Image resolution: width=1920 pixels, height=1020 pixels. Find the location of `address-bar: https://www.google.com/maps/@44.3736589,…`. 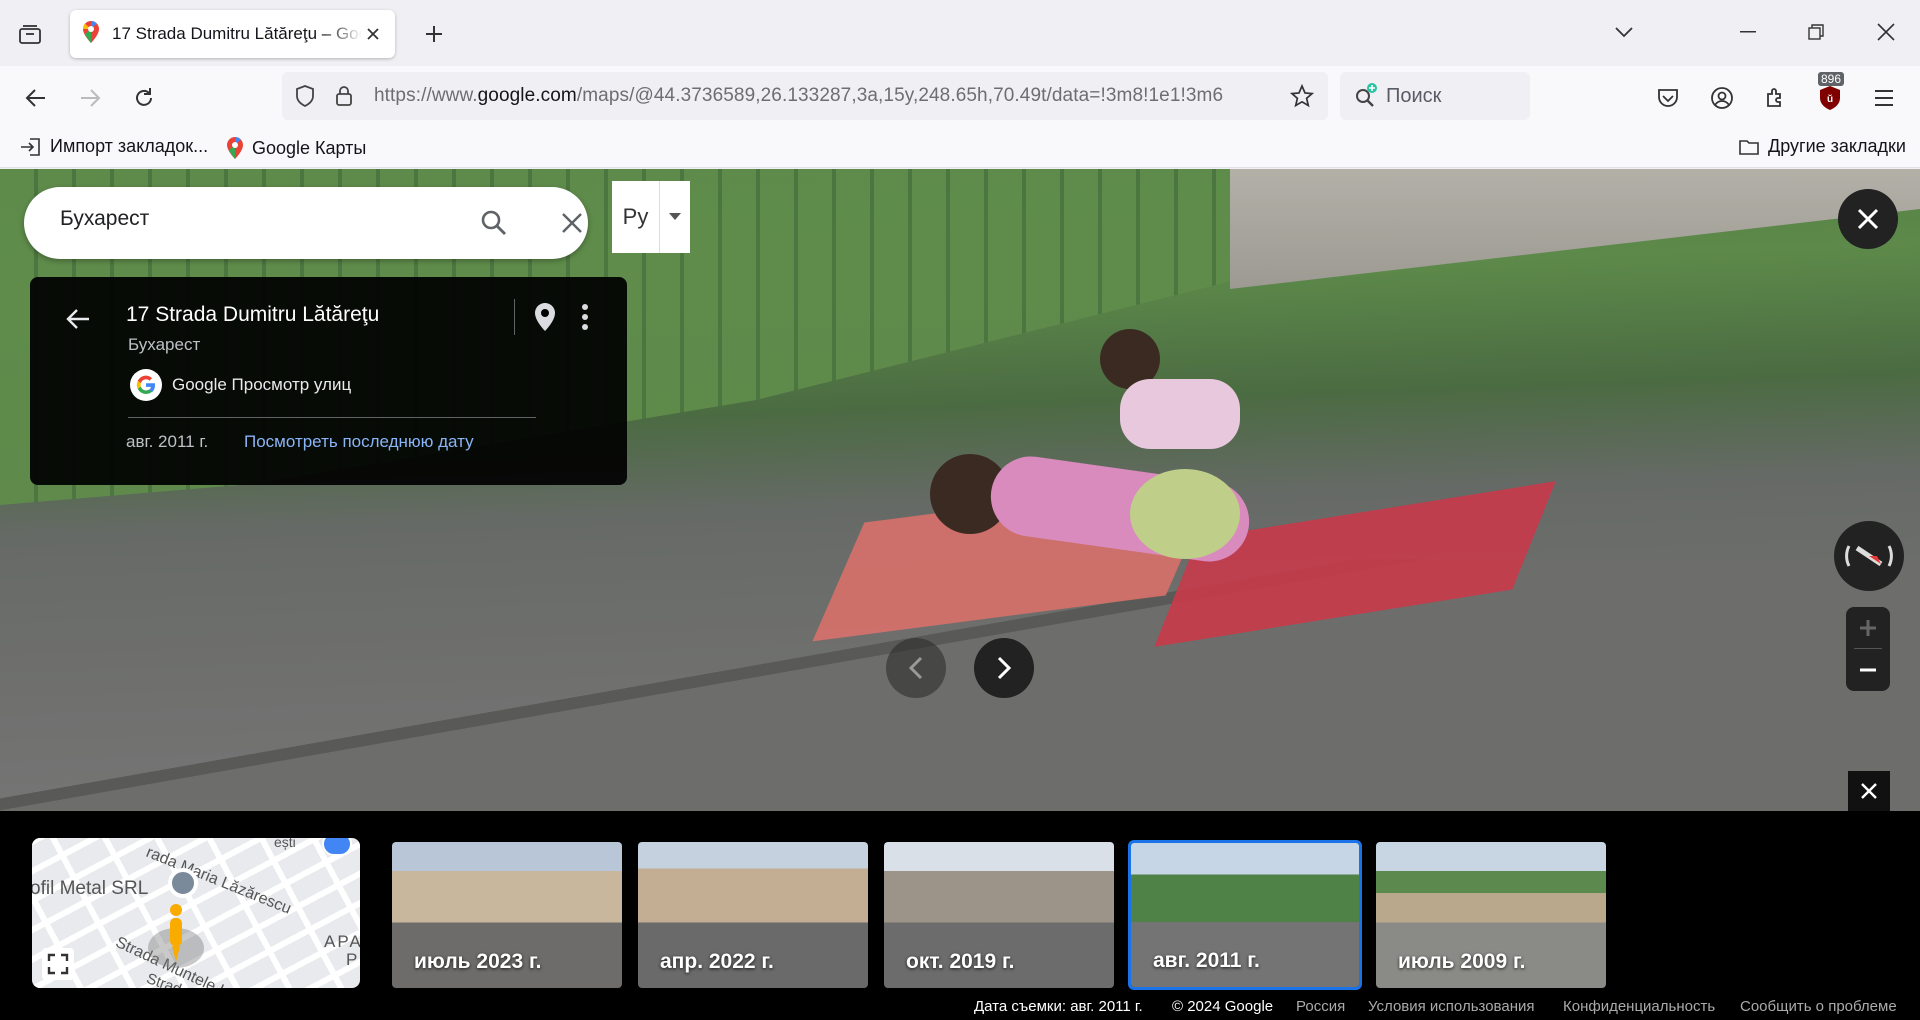

address-bar: https://www.google.com/maps/@44.3736589,… is located at coordinates (805, 96).